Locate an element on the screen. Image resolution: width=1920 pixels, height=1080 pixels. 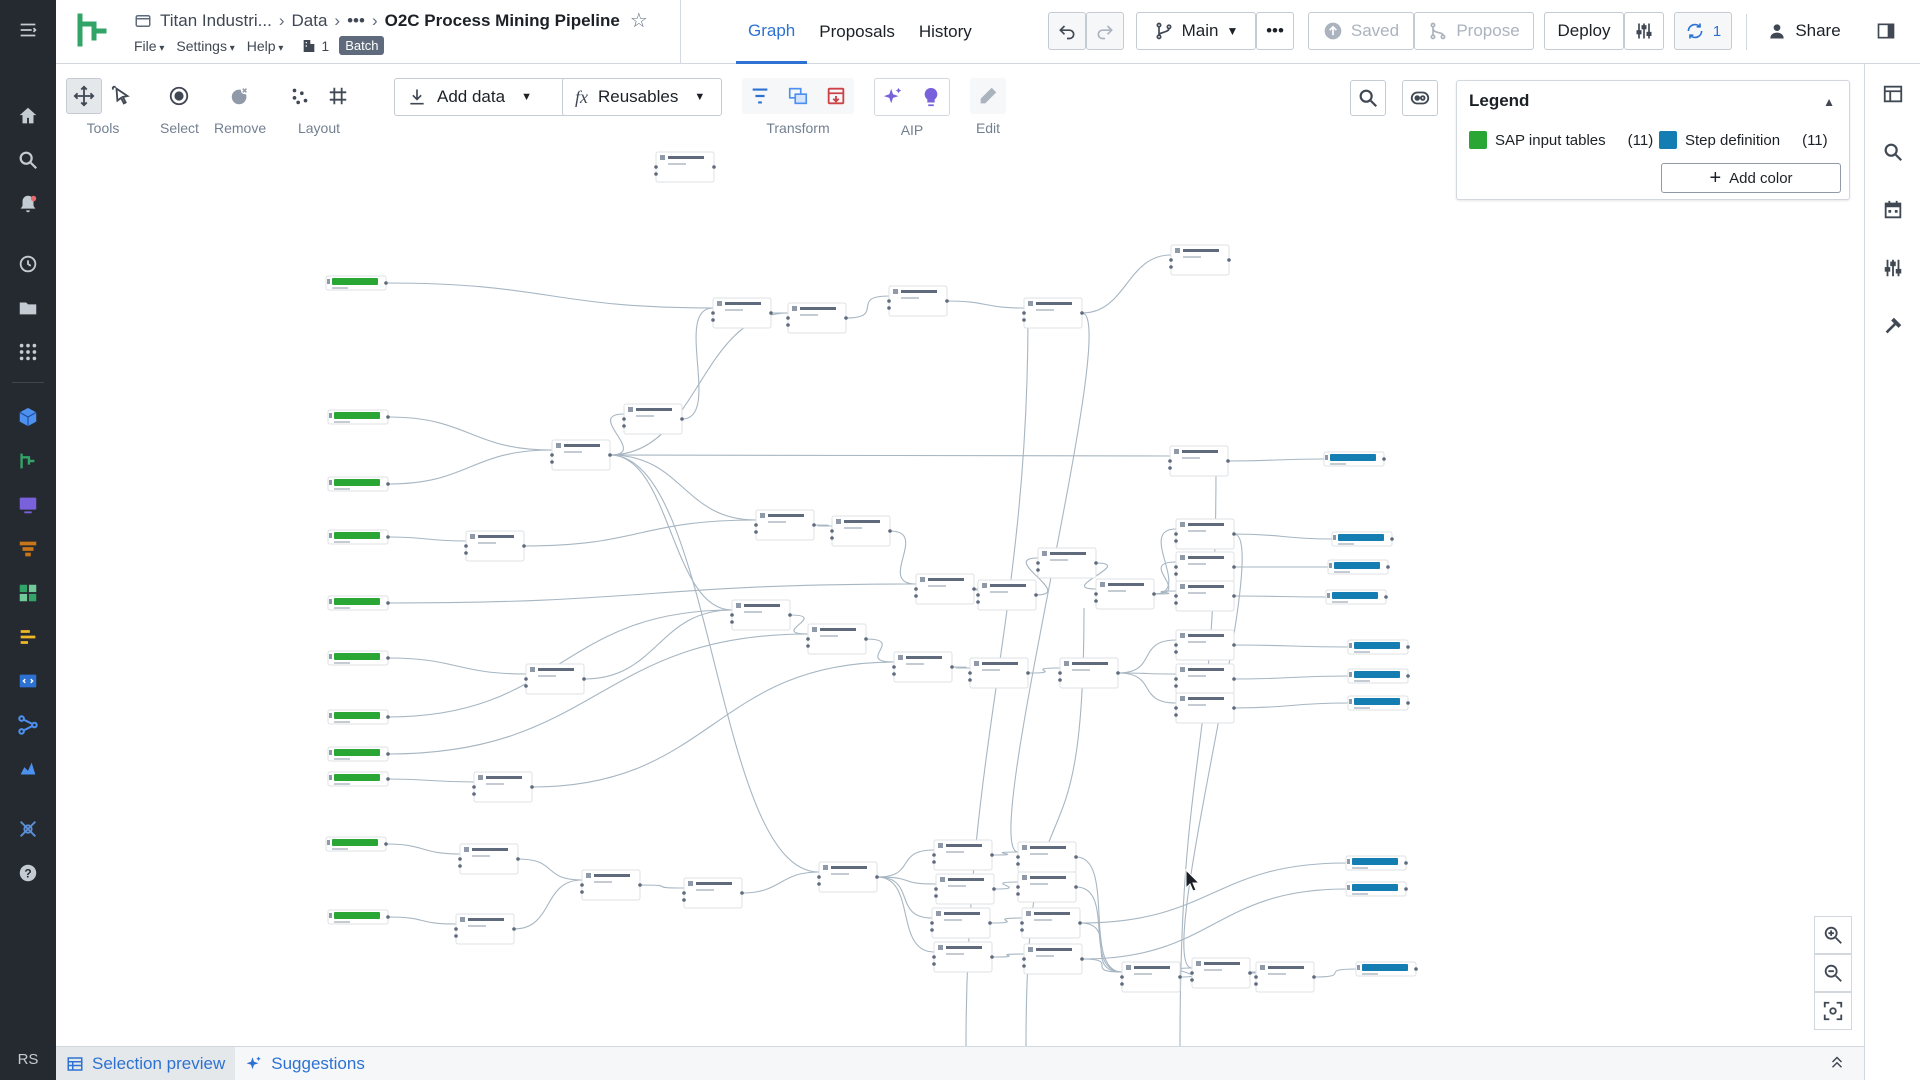
search-graph-button is located at coordinates (1368, 98).